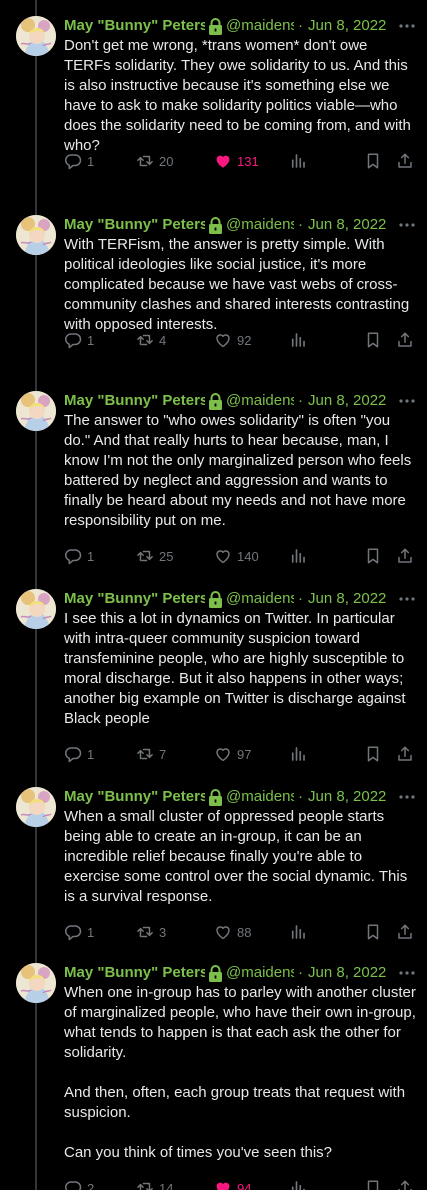 The width and height of the screenshot is (427, 1190). I want to click on like-count: 140, so click(248, 556).